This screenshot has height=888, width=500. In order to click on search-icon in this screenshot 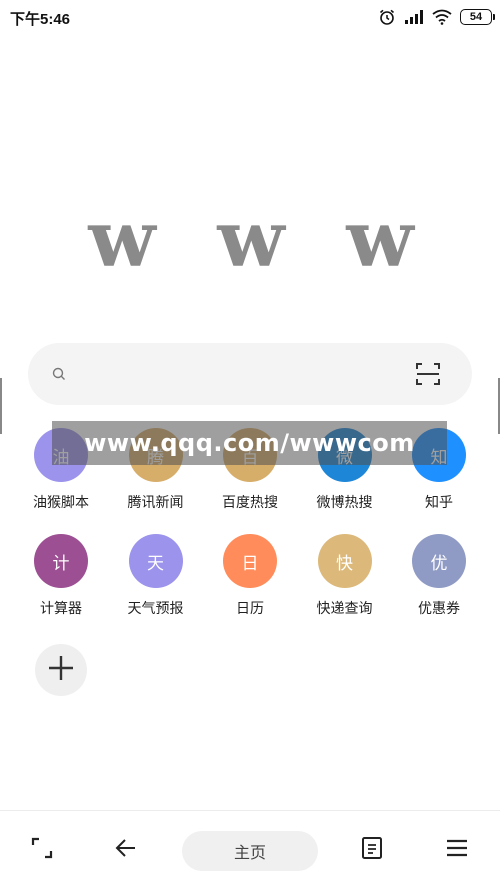, I will do `click(59, 375)`.